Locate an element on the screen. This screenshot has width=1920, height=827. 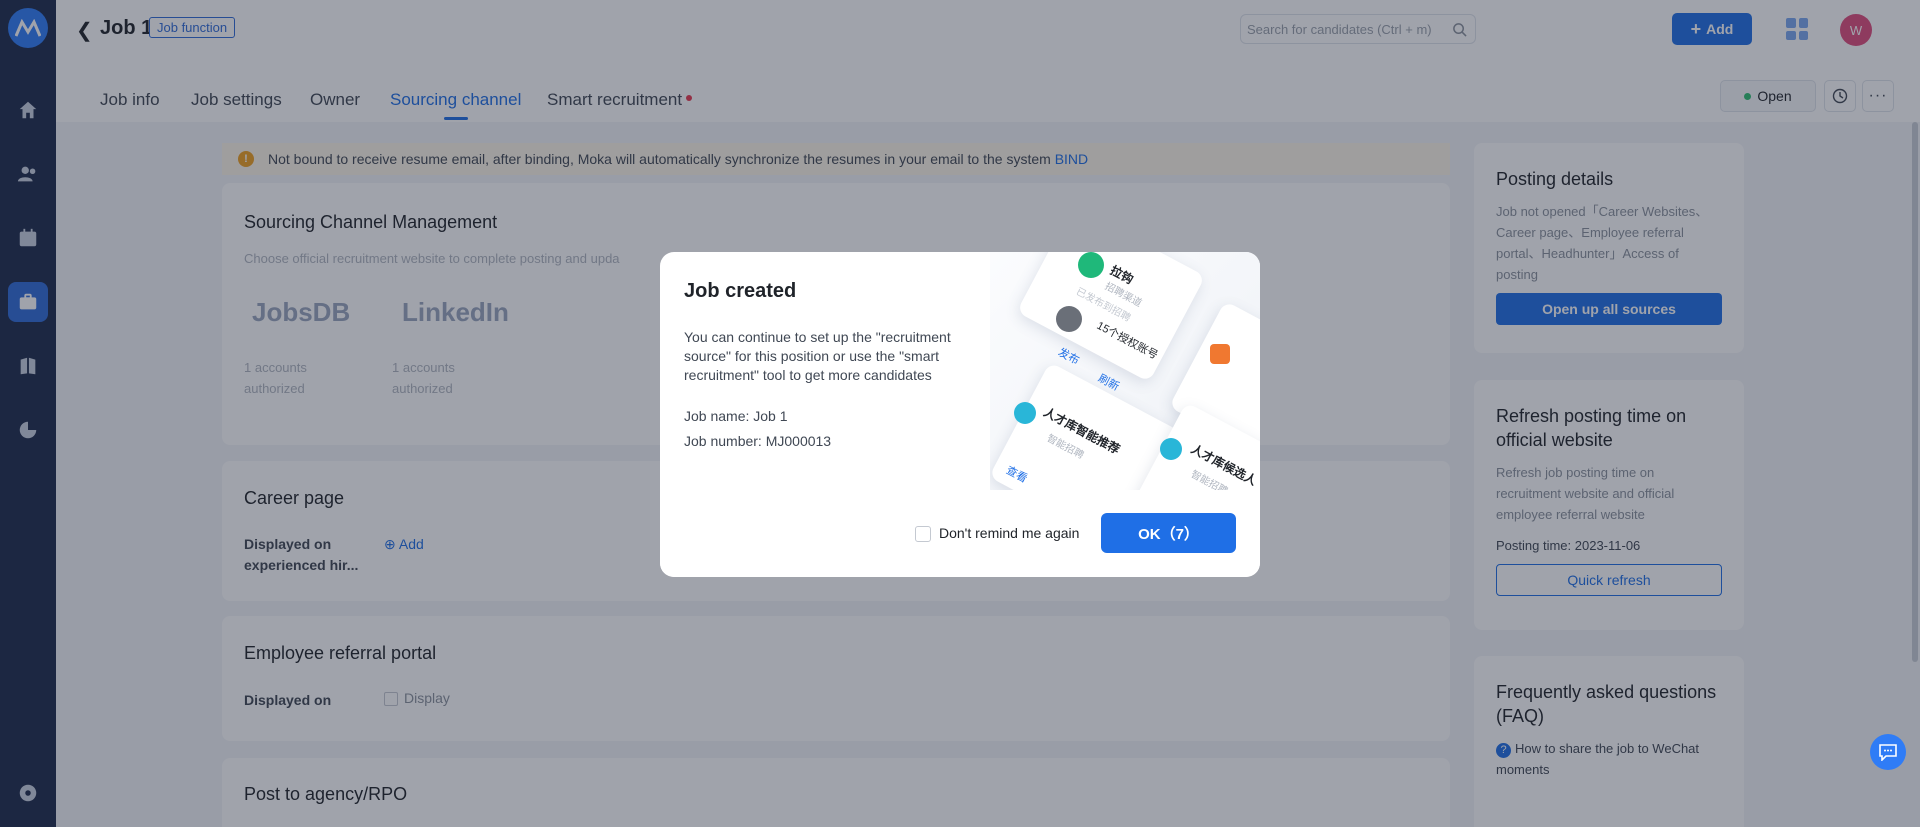
modal-job-name: Job name: Job 1 is located at coordinates (736, 416).